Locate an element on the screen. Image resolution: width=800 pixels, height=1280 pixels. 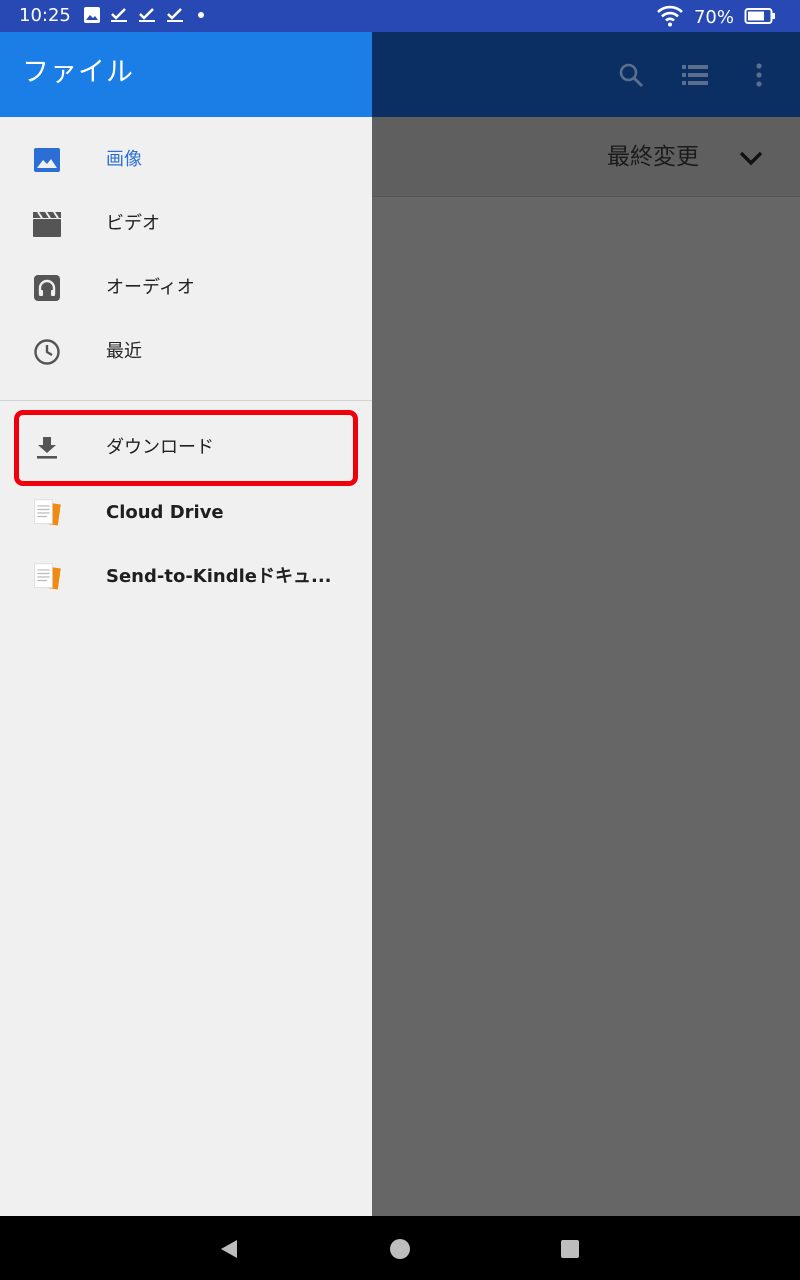
dot-icon is located at coordinates (201, 15).